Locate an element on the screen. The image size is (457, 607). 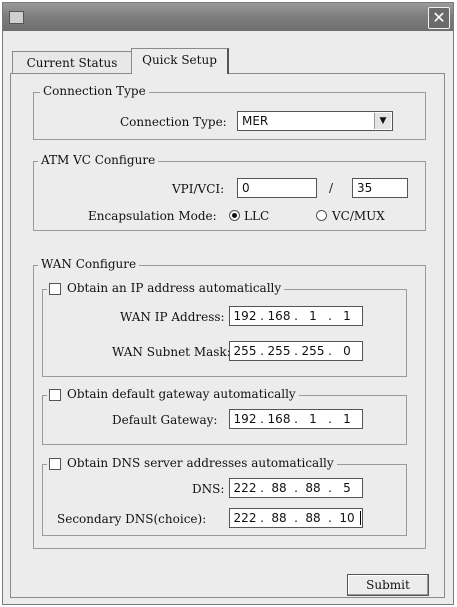
encapsulation-label: Encapsulation Mode: is located at coordinates (152, 216).